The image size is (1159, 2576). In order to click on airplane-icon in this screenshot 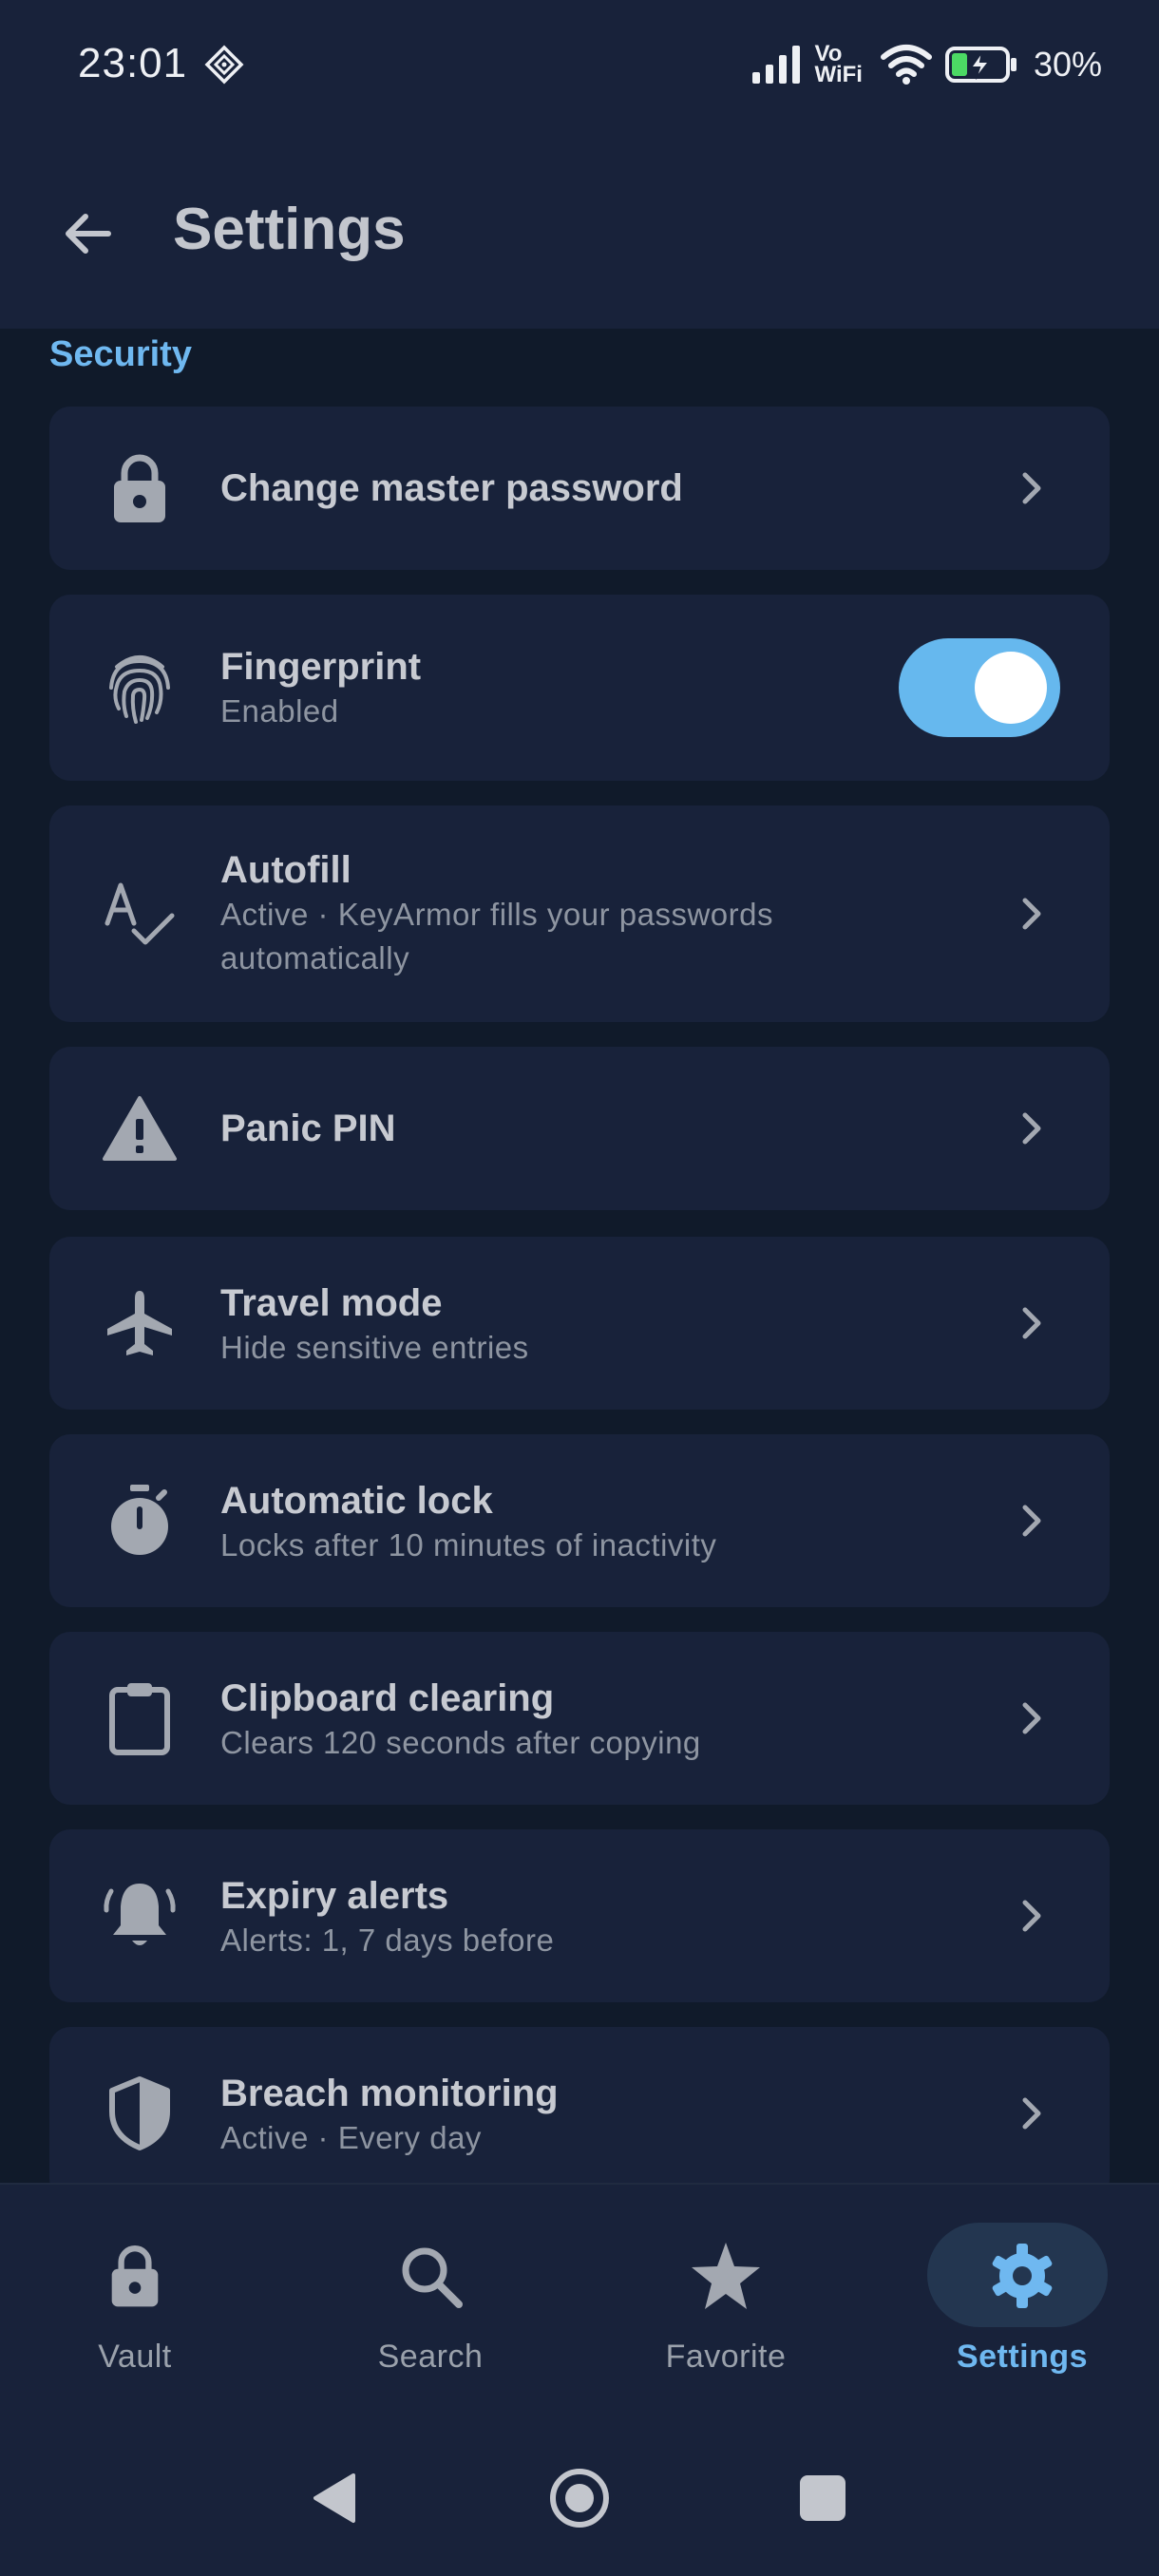, I will do `click(139, 1323)`.